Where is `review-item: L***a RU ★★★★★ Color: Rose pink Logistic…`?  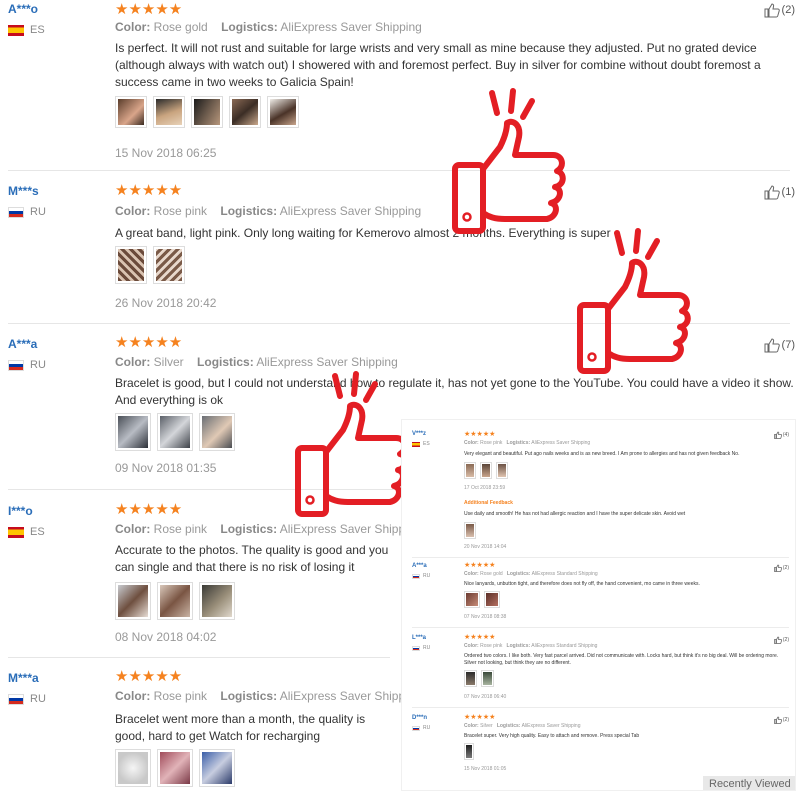 review-item: L***a RU ★★★★★ Color: Rose pink Logistic… is located at coordinates (598, 672).